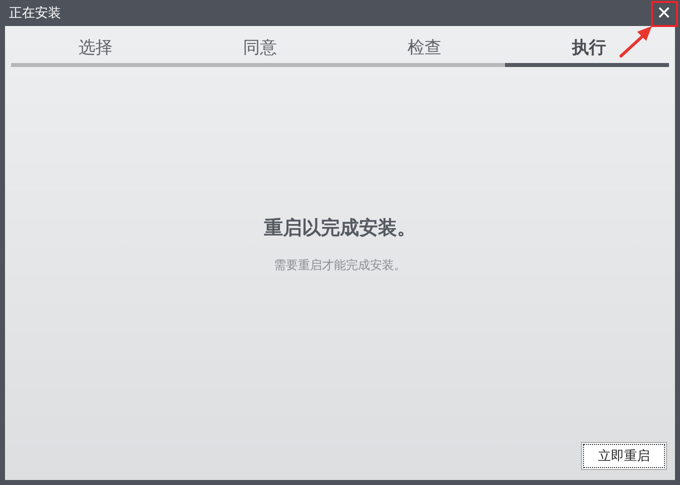 The width and height of the screenshot is (680, 485). Describe the element at coordinates (259, 48) in the screenshot. I see `step-label: 同意` at that location.